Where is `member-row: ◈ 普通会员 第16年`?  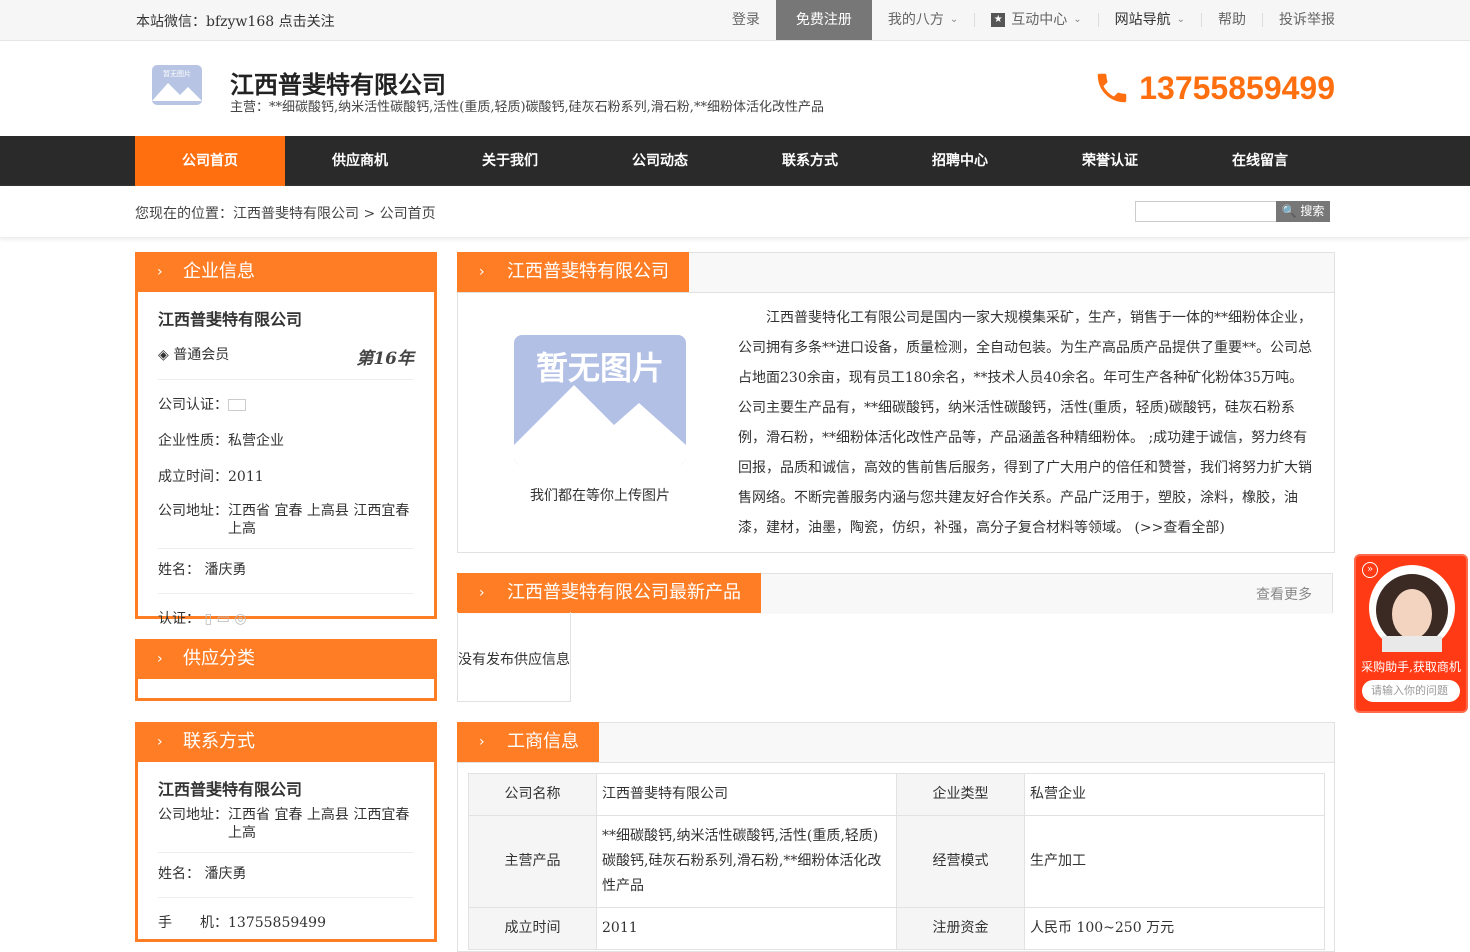 member-row: ◈ 普通会员 第16年 is located at coordinates (286, 362).